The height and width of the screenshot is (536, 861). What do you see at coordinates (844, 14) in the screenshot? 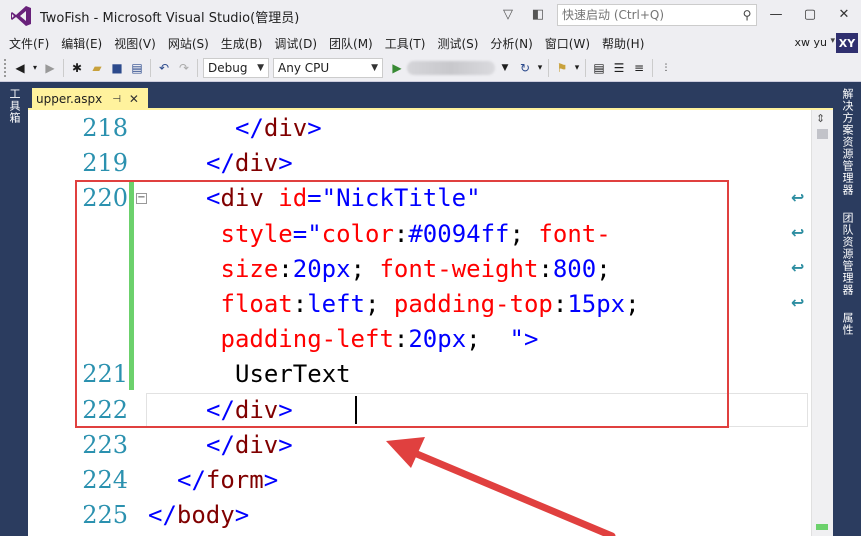
I see `close-button: ✕` at bounding box center [844, 14].